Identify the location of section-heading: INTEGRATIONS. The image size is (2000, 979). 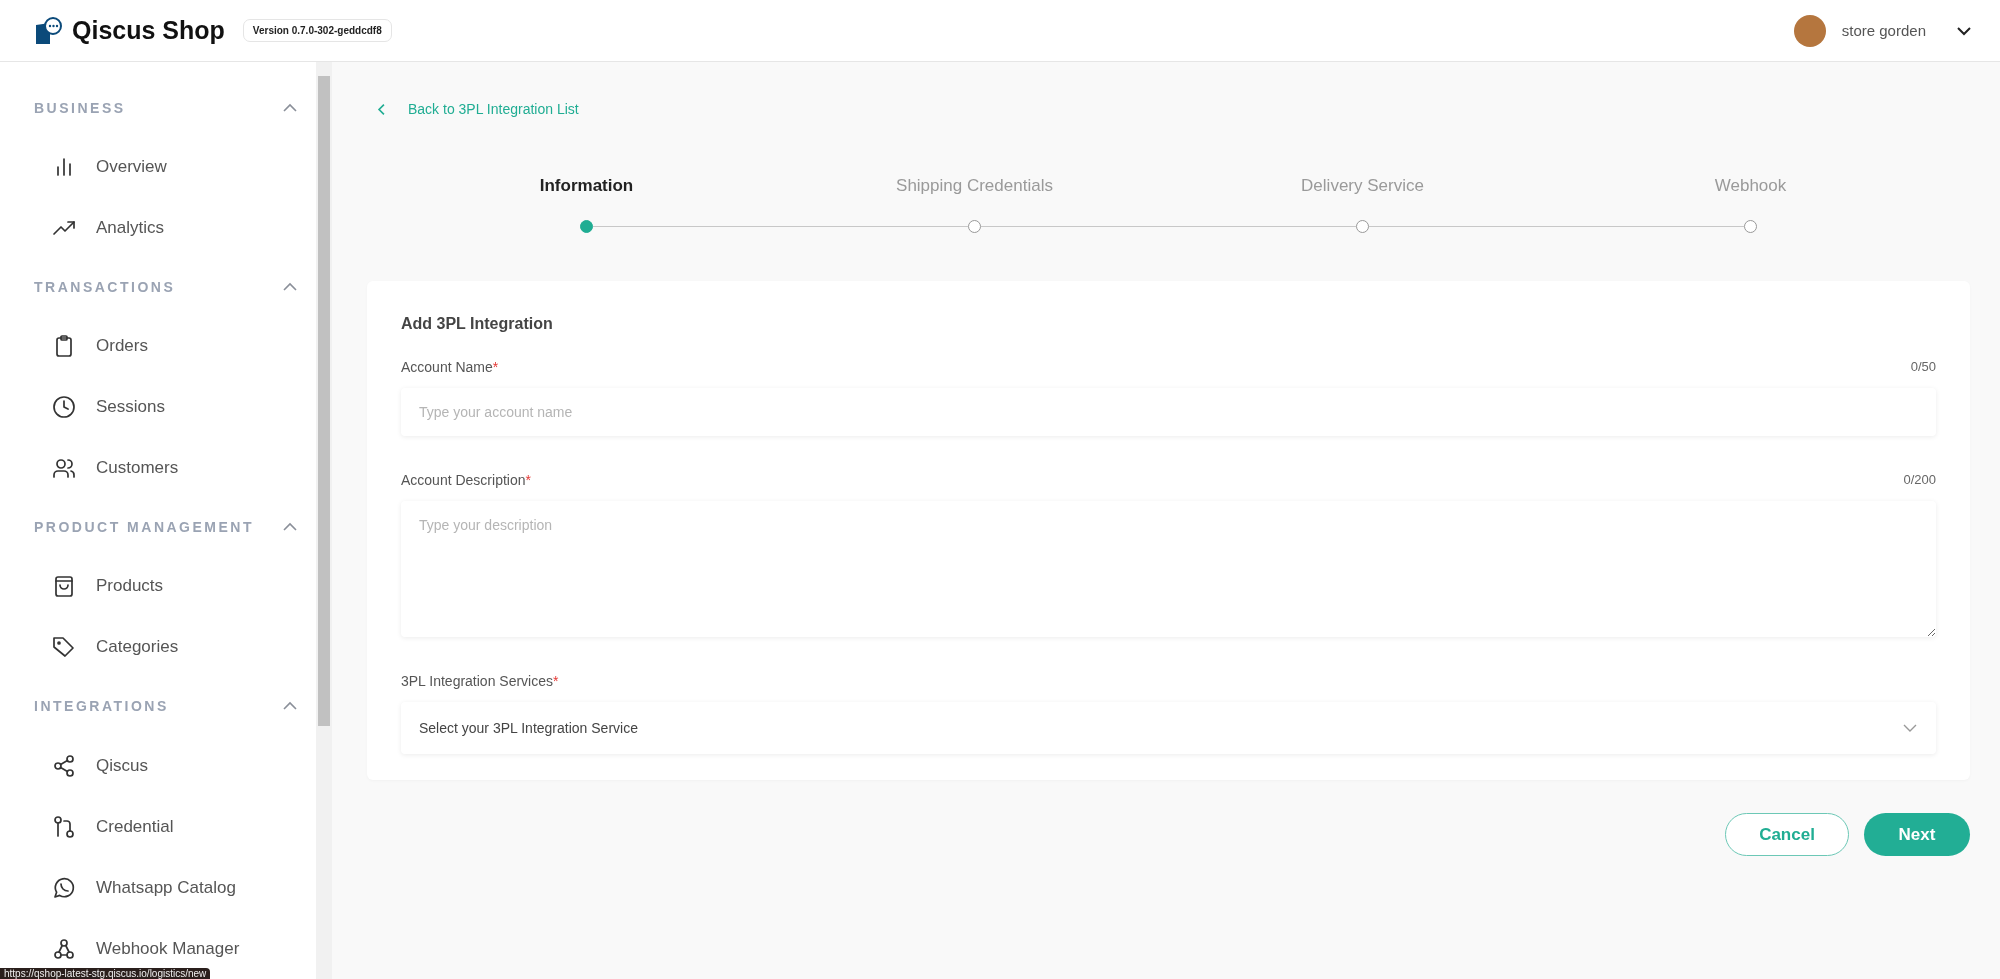
(102, 706).